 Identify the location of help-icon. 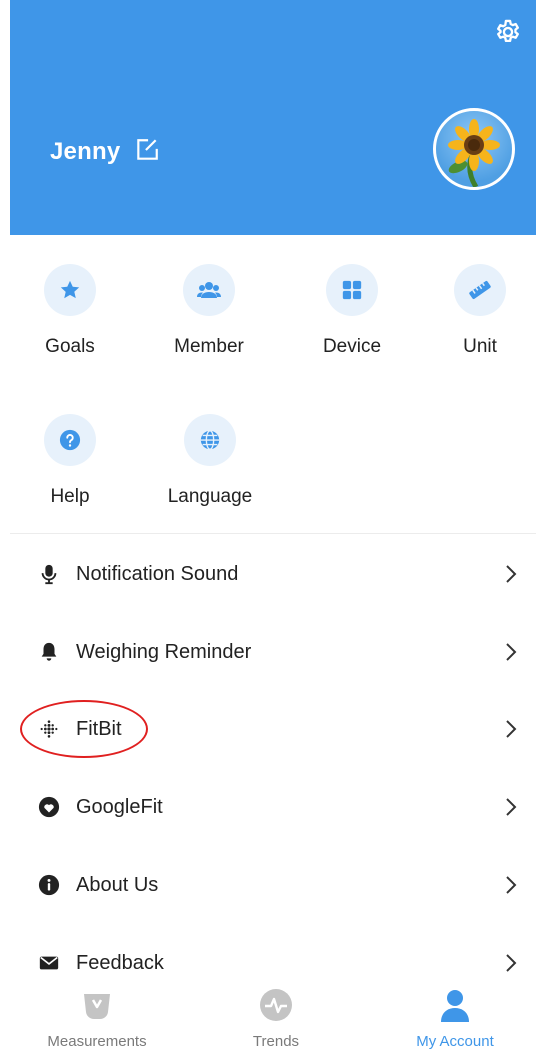
(70, 440).